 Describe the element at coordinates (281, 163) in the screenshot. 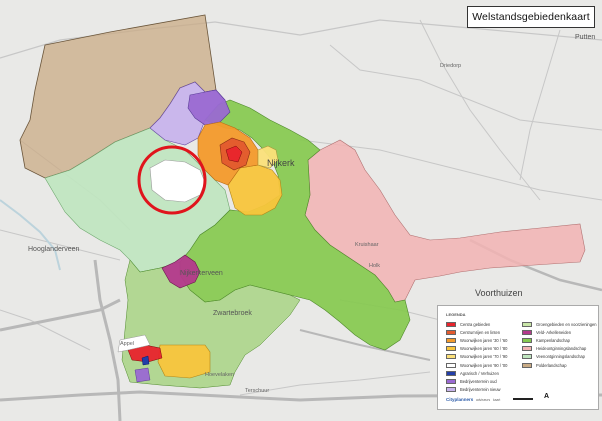

I see `place-nijkerk: Nijkerk` at that location.